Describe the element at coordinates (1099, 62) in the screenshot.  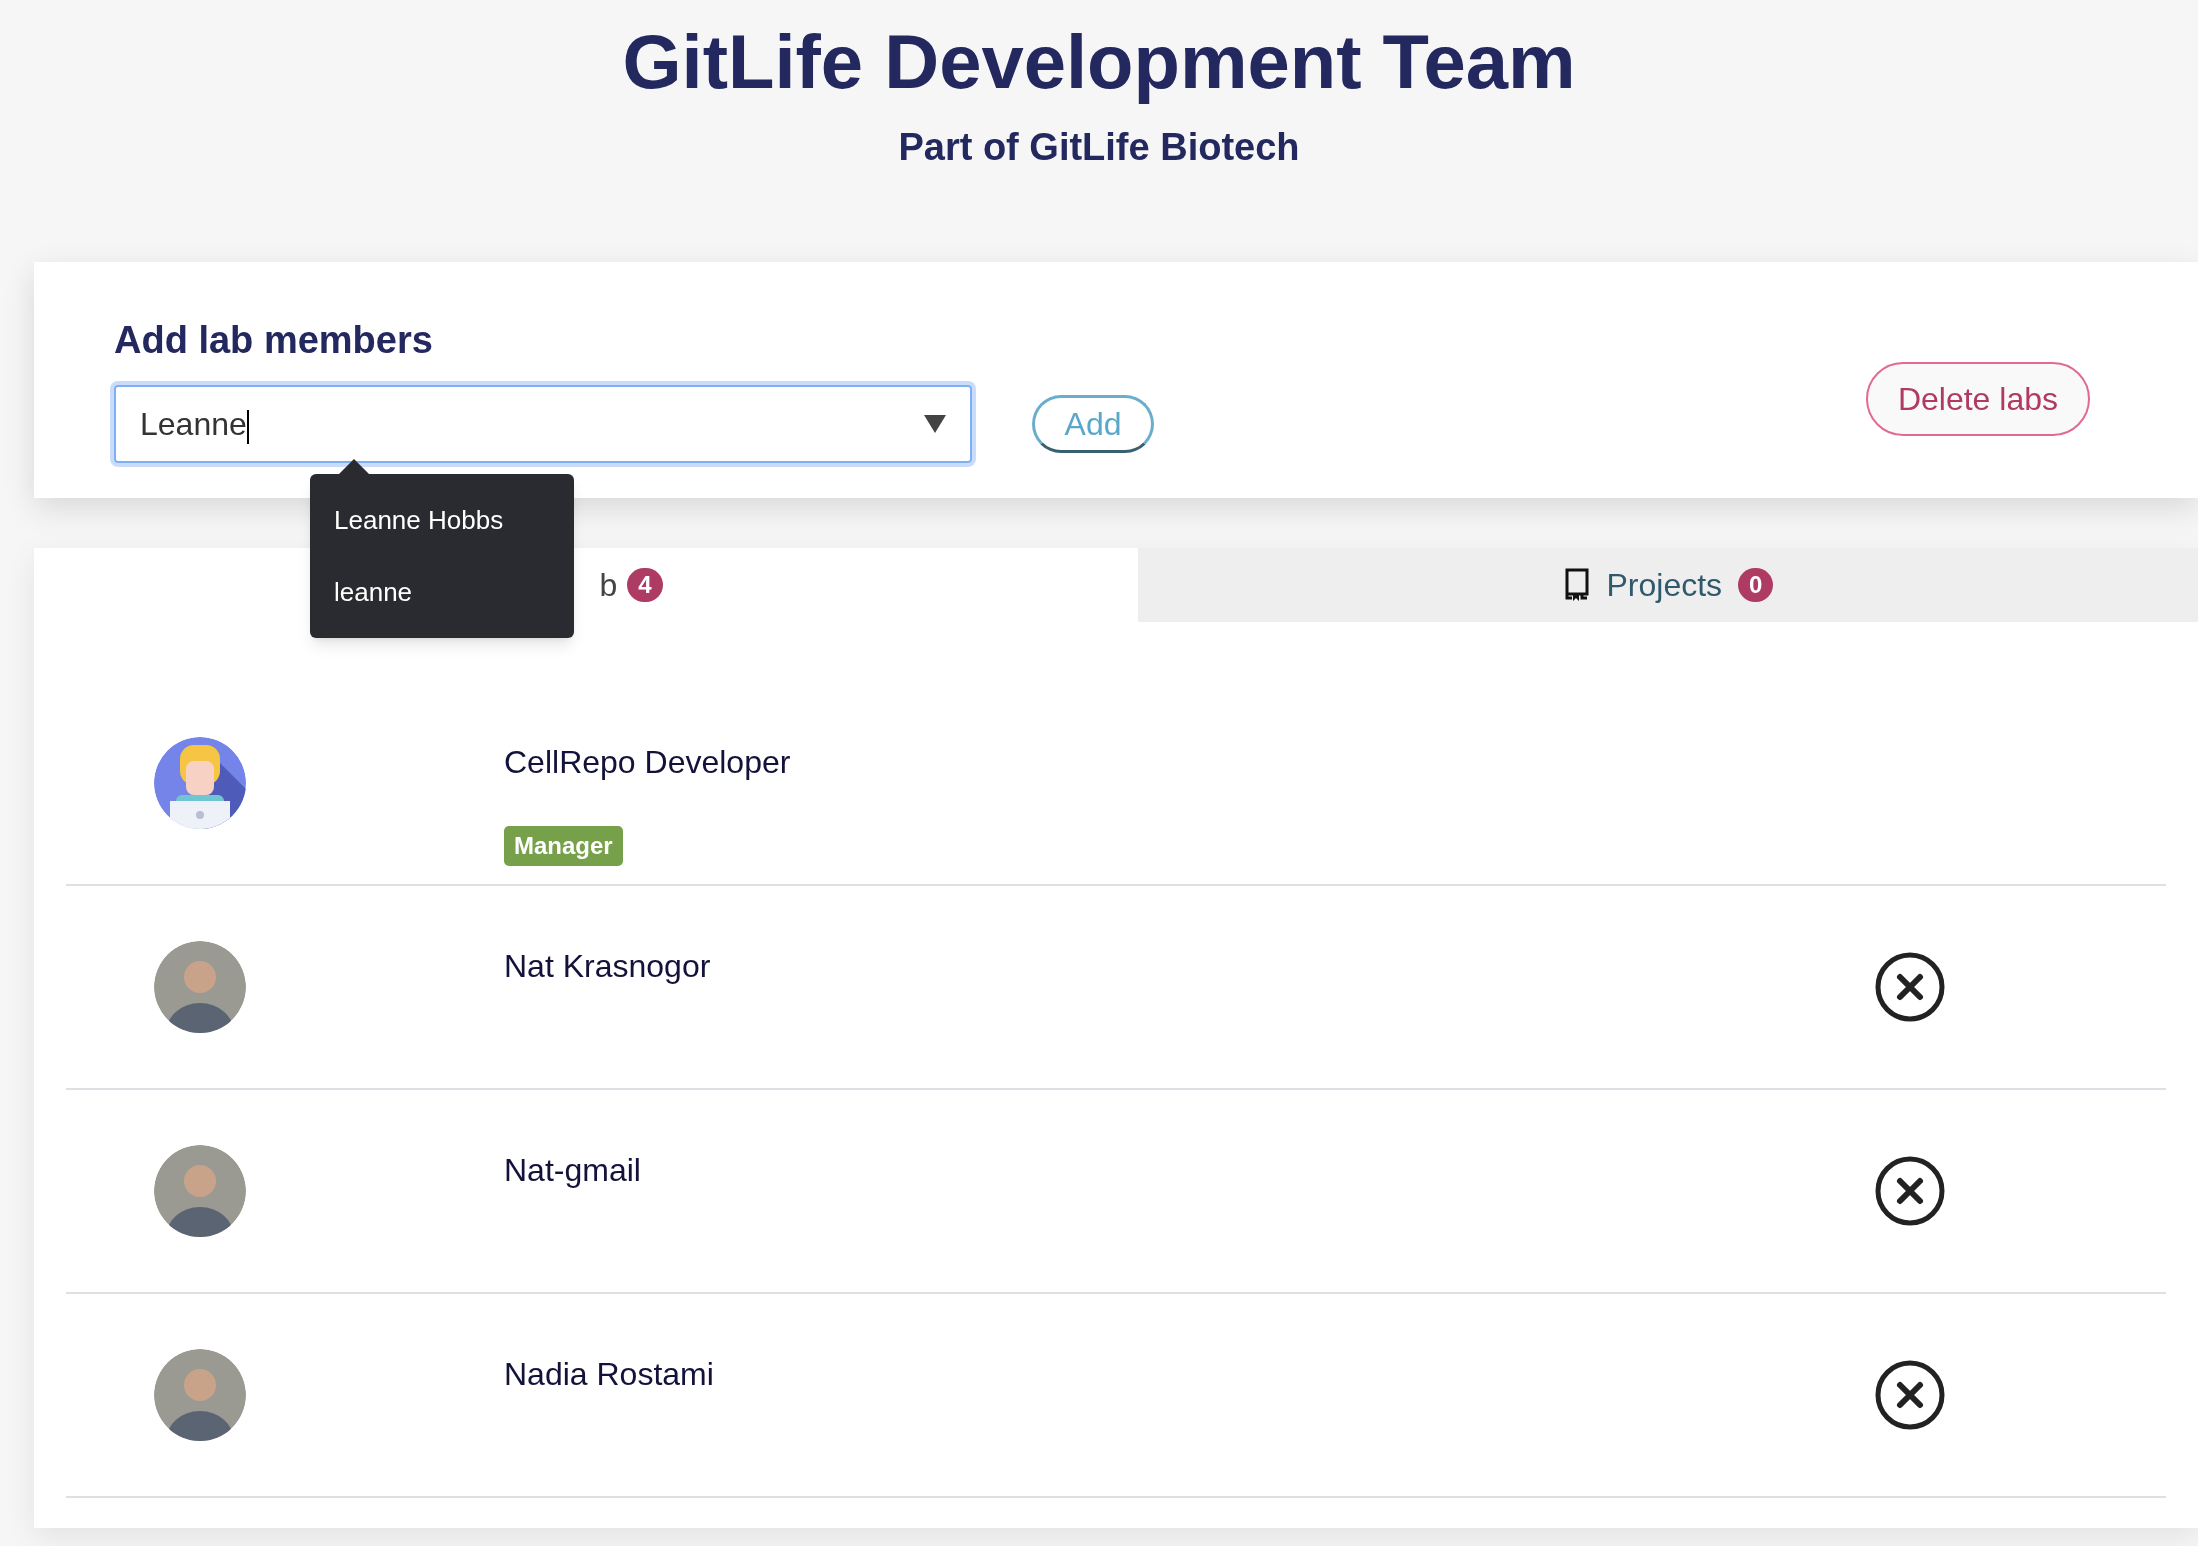
I see `team-title: GitLife Development Team` at that location.